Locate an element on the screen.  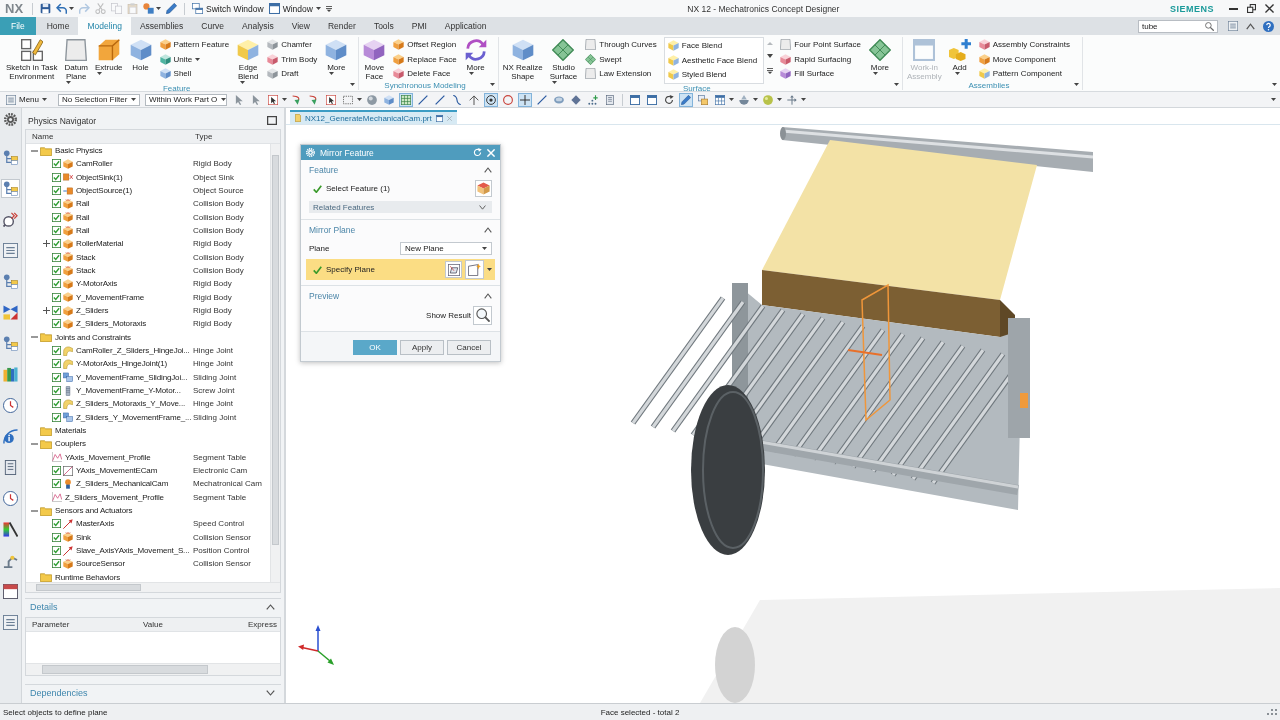
ribbon-button: Shell is located at coordinates (194, 74).